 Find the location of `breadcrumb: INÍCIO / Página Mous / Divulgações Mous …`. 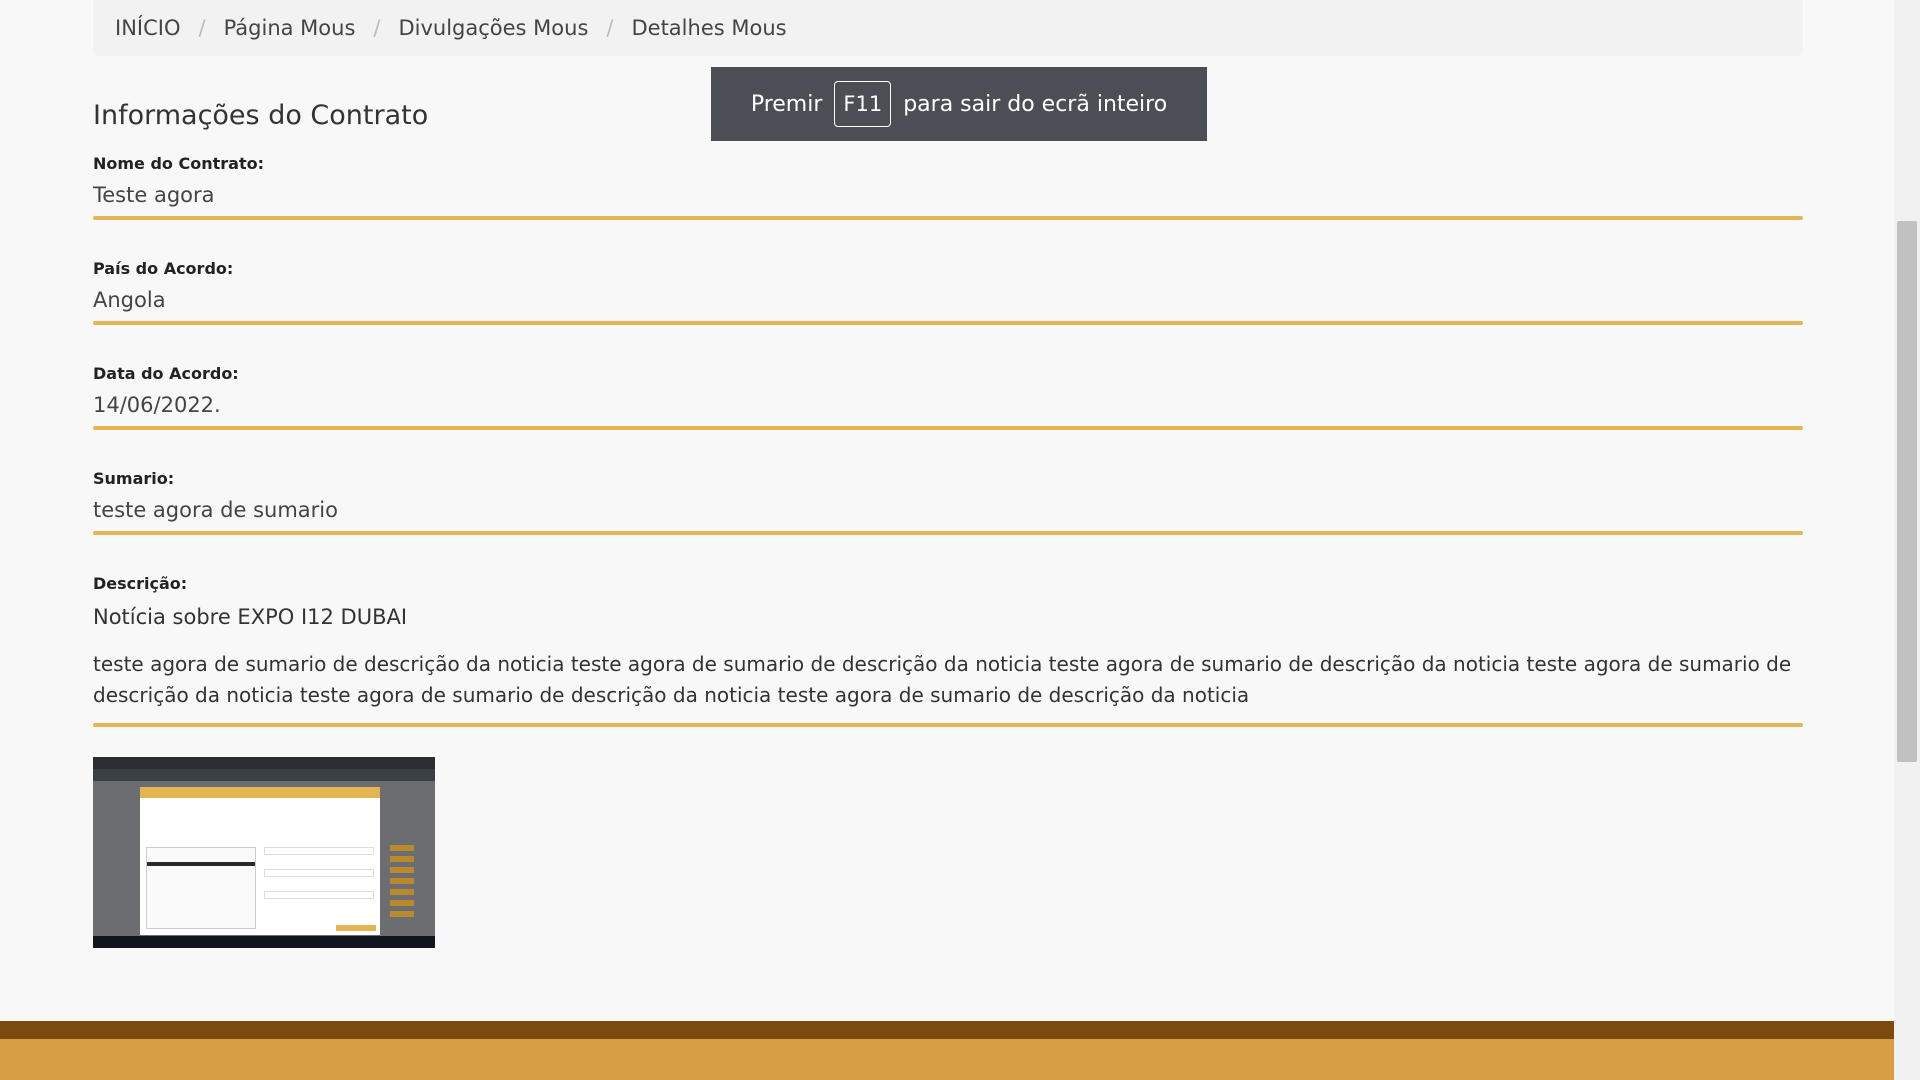

breadcrumb: INÍCIO / Página Mous / Divulgações Mous … is located at coordinates (948, 28).